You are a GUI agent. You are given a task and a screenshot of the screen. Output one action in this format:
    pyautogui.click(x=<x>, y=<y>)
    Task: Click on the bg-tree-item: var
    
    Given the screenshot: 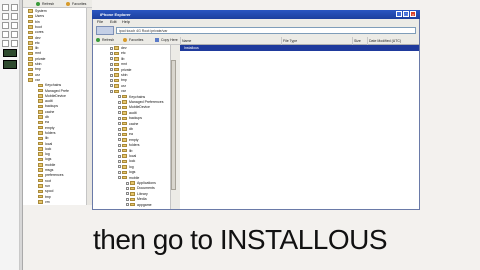 What is the action you would take?
    pyautogui.click(x=34, y=80)
    